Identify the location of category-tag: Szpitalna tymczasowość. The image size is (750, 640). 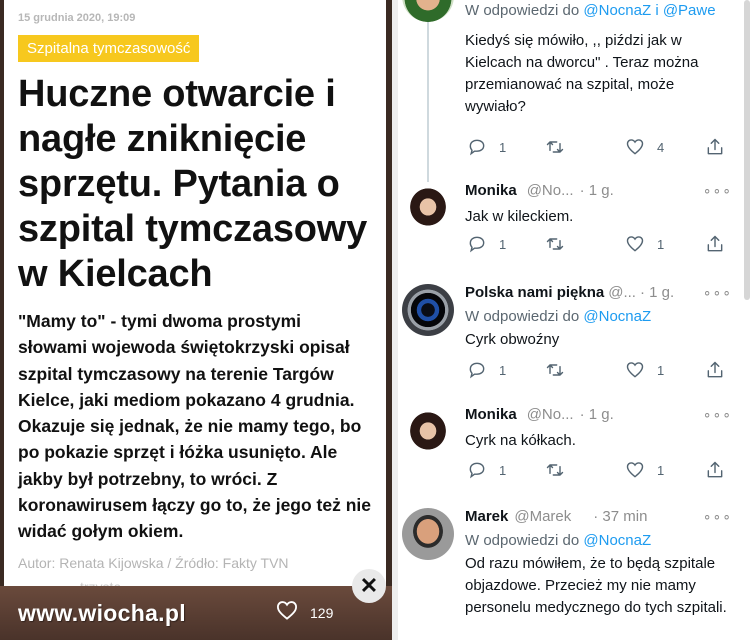
(109, 48).